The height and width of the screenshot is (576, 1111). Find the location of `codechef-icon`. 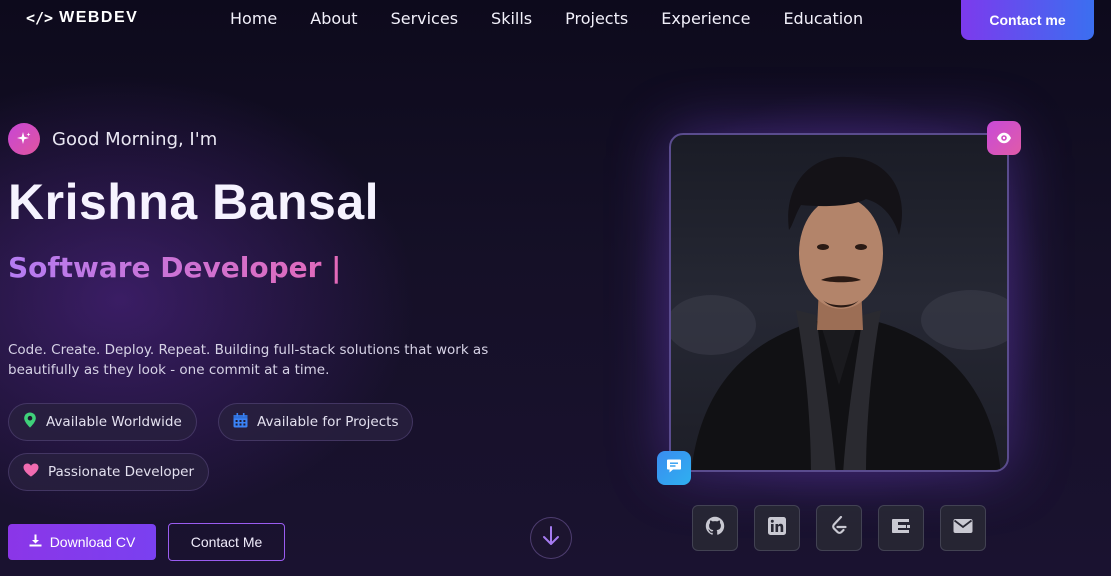

codechef-icon is located at coordinates (901, 528).